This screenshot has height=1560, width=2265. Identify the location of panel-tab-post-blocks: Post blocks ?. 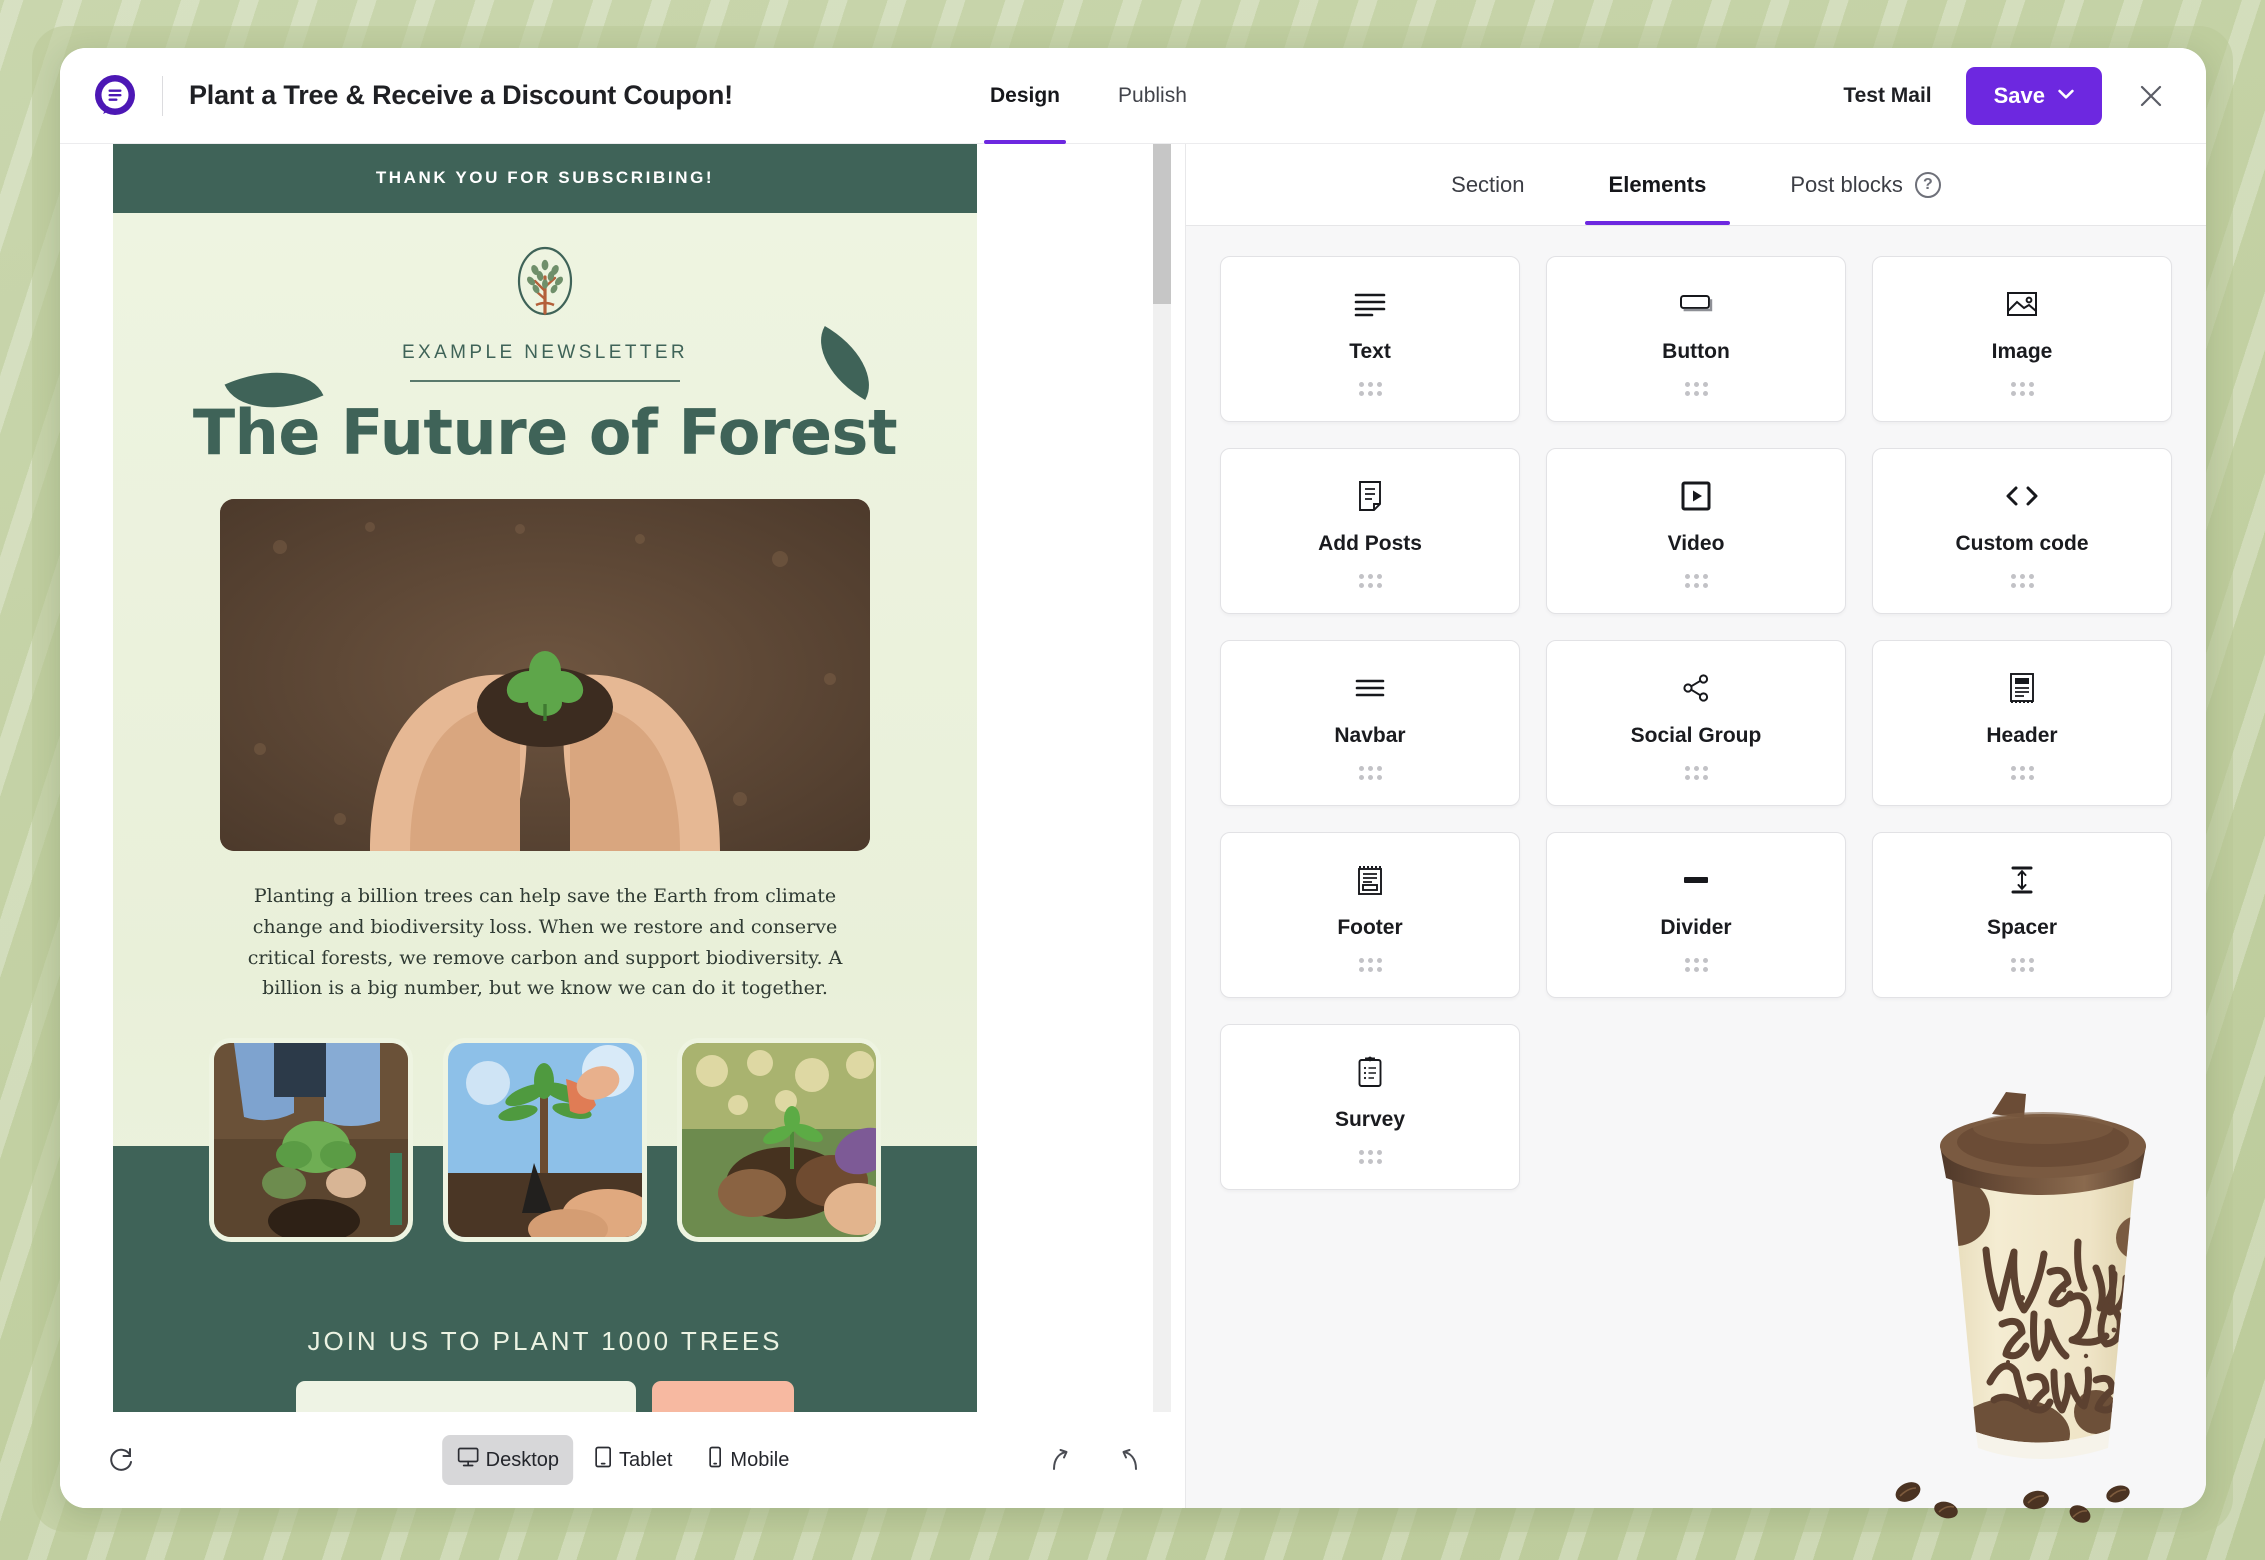
(1865, 184).